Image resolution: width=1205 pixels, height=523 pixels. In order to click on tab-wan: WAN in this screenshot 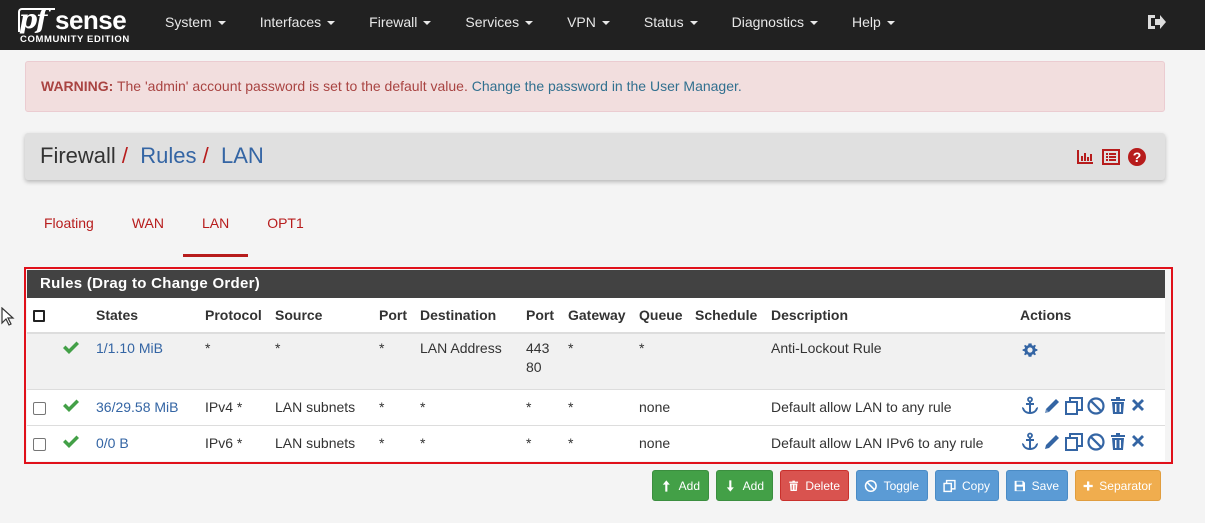, I will do `click(148, 227)`.